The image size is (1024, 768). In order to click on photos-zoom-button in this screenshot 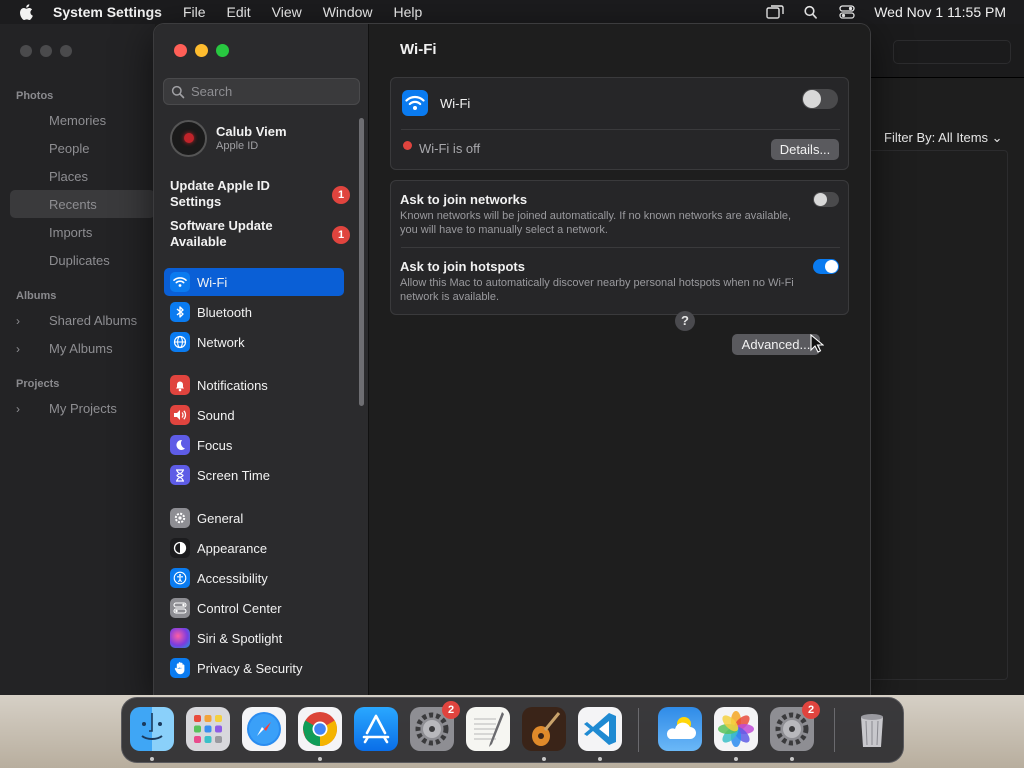, I will do `click(66, 51)`.